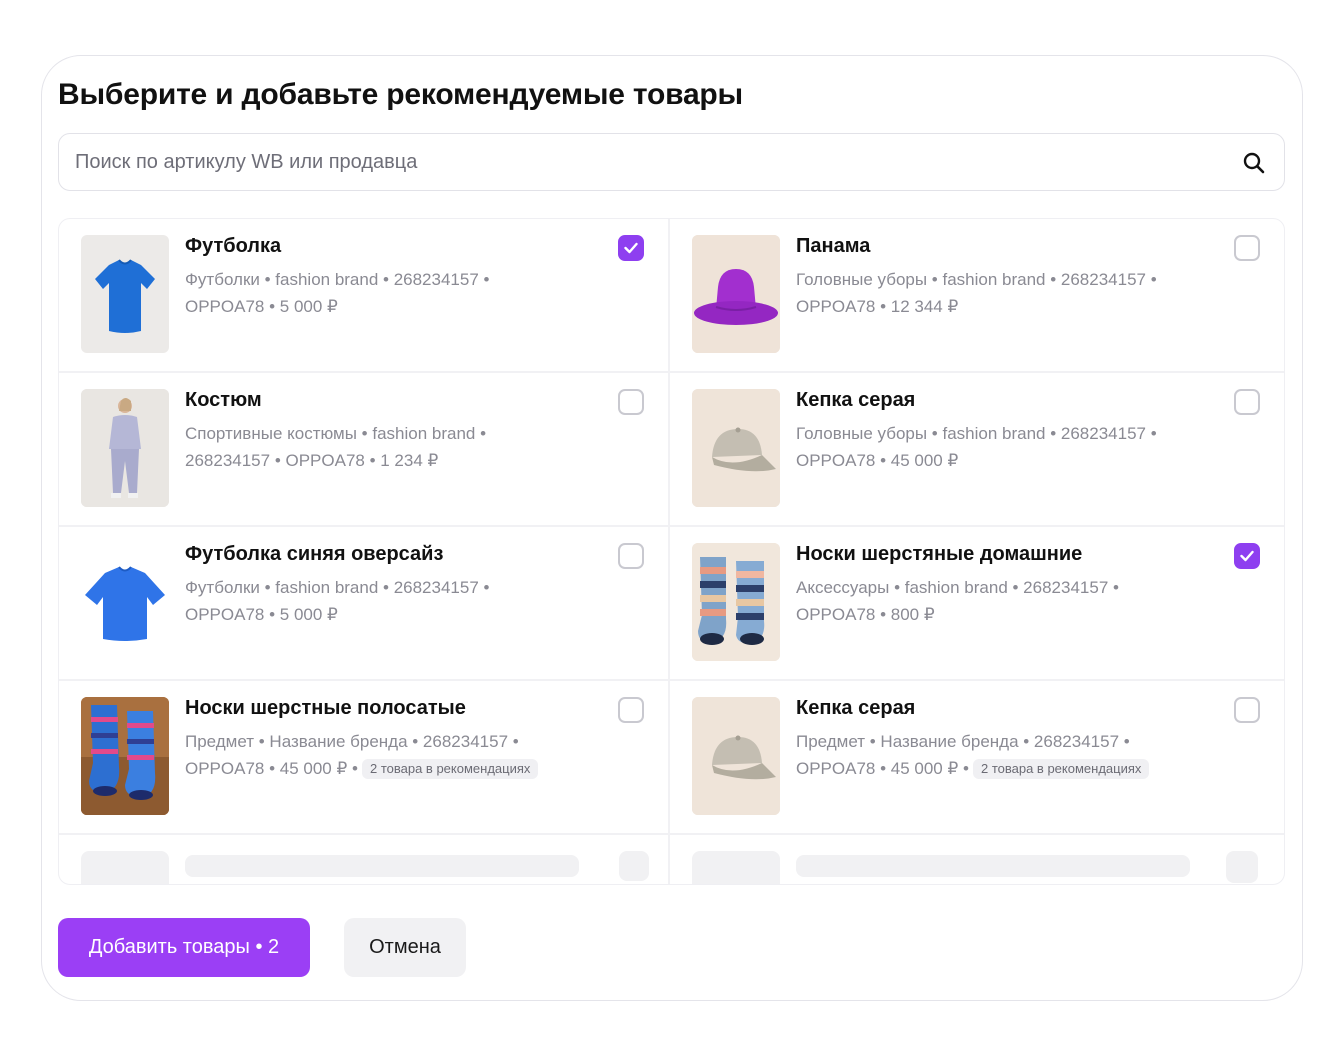  I want to click on product-meta-line: OPPOA78 • 800 ₽, so click(865, 614).